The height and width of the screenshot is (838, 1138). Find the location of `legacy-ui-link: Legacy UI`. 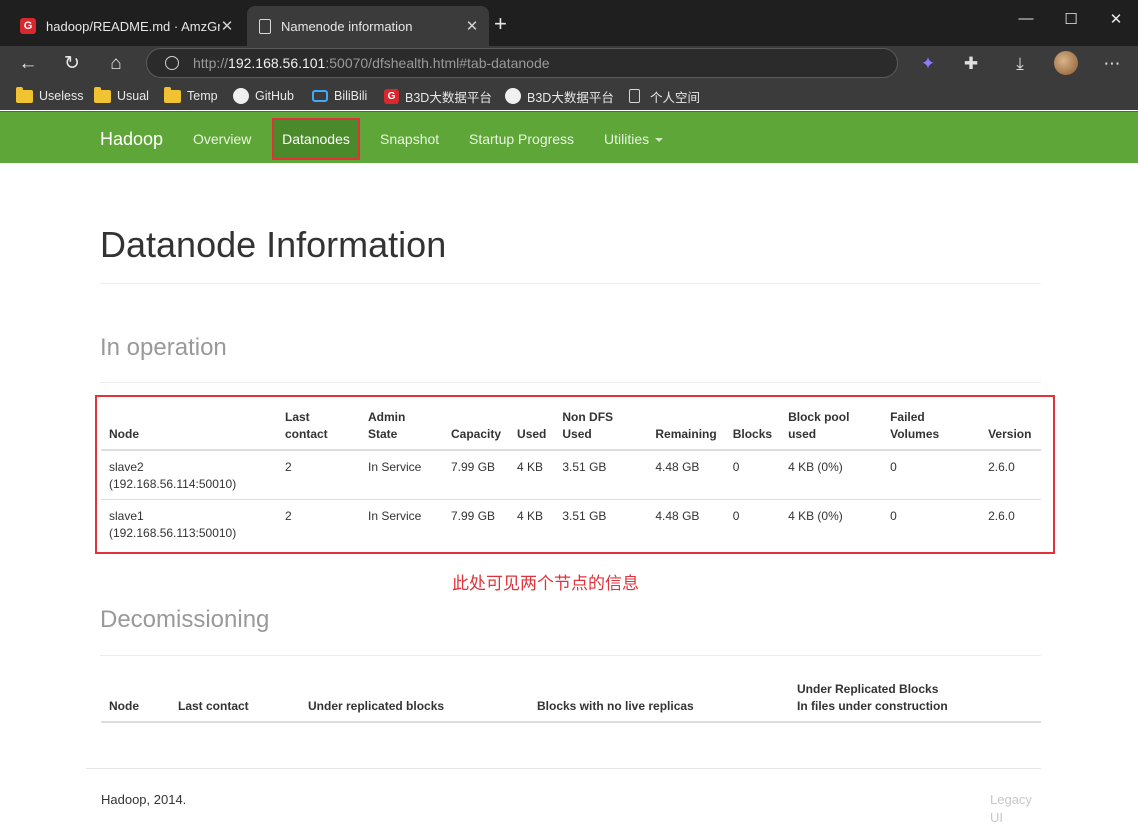

legacy-ui-link: Legacy UI is located at coordinates (1015, 809).